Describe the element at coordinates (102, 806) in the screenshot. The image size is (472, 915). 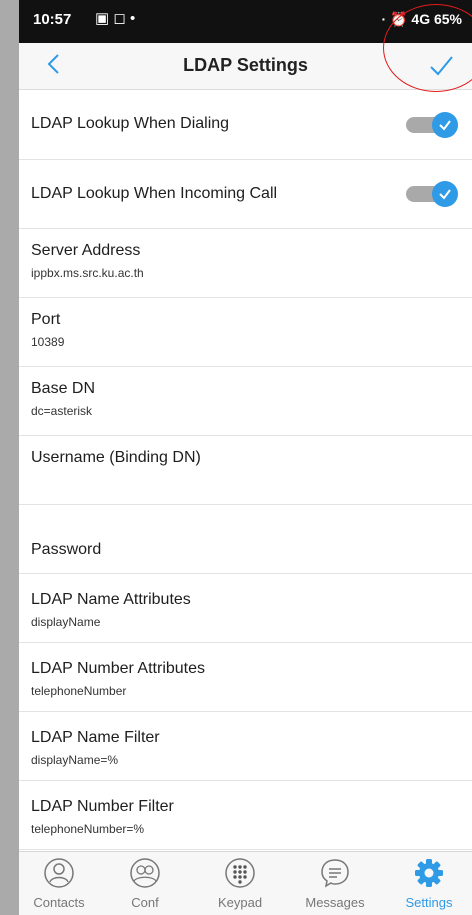
I see `row-label: LDAP Number Filter` at that location.